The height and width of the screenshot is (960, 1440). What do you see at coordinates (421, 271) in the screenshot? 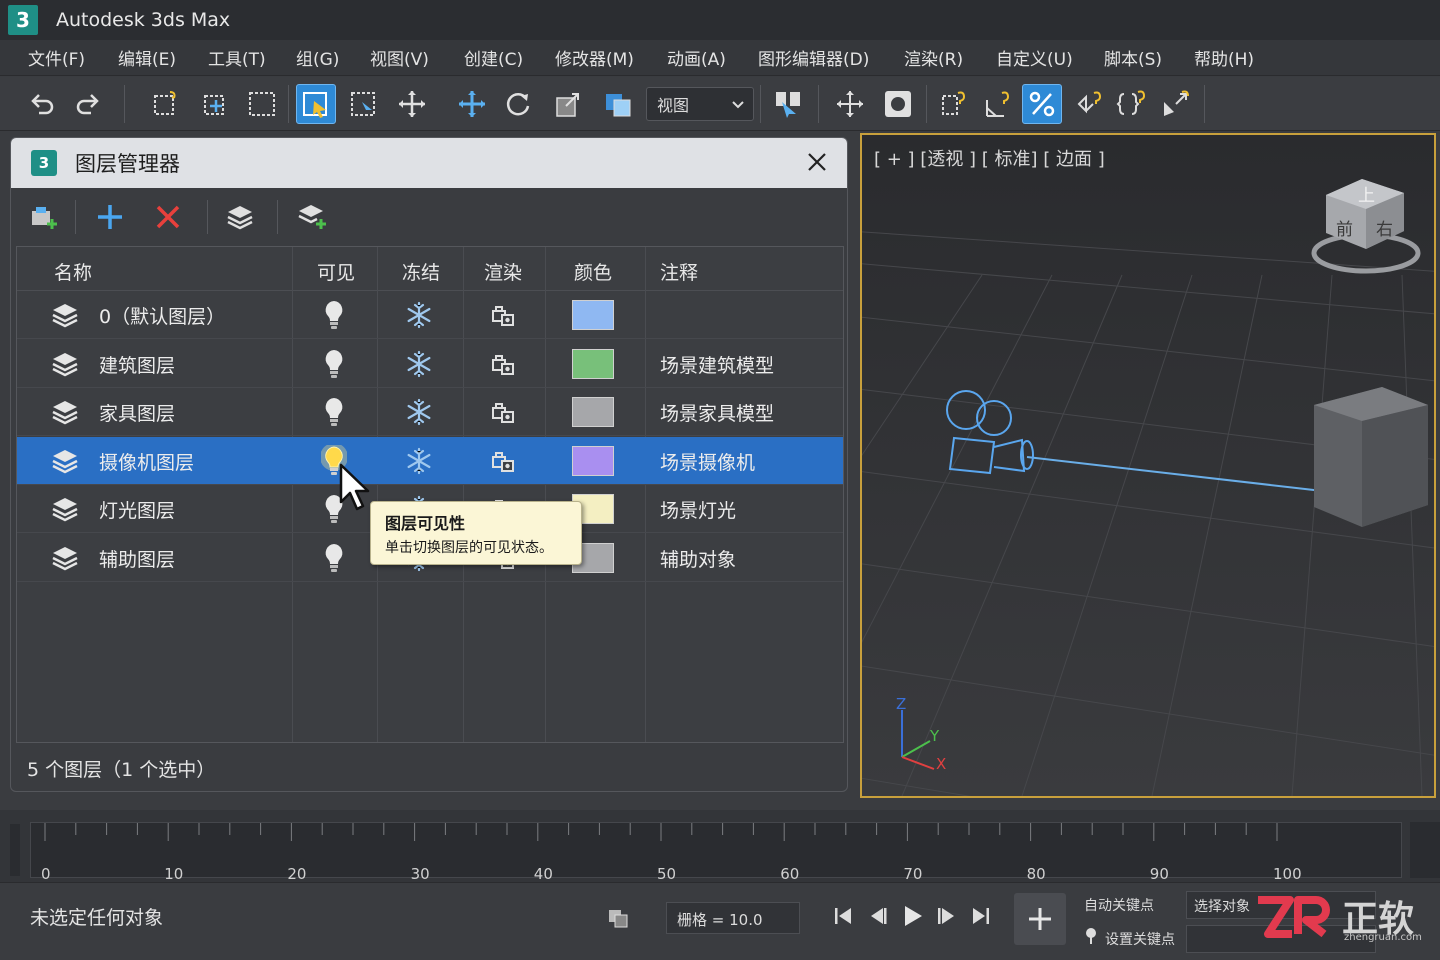
I see `column-header-freeze: 冻结` at bounding box center [421, 271].